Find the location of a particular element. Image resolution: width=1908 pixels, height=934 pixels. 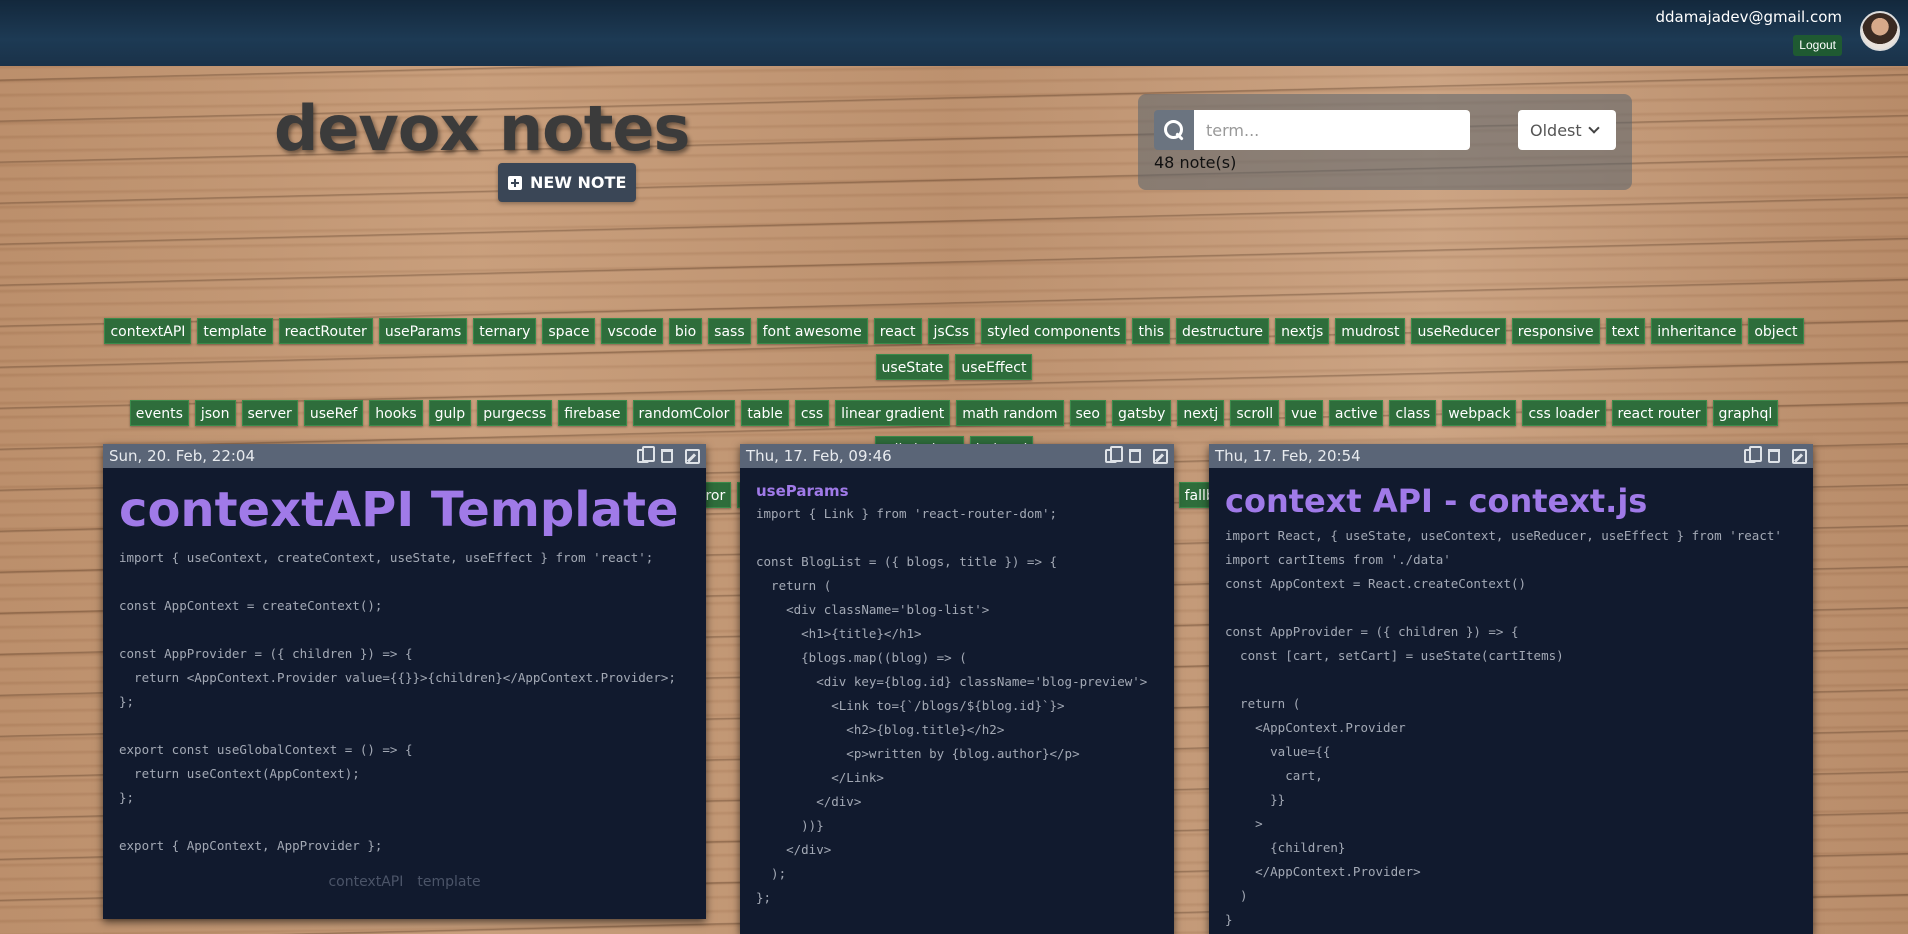

tag-chip: template is located at coordinates (235, 331).